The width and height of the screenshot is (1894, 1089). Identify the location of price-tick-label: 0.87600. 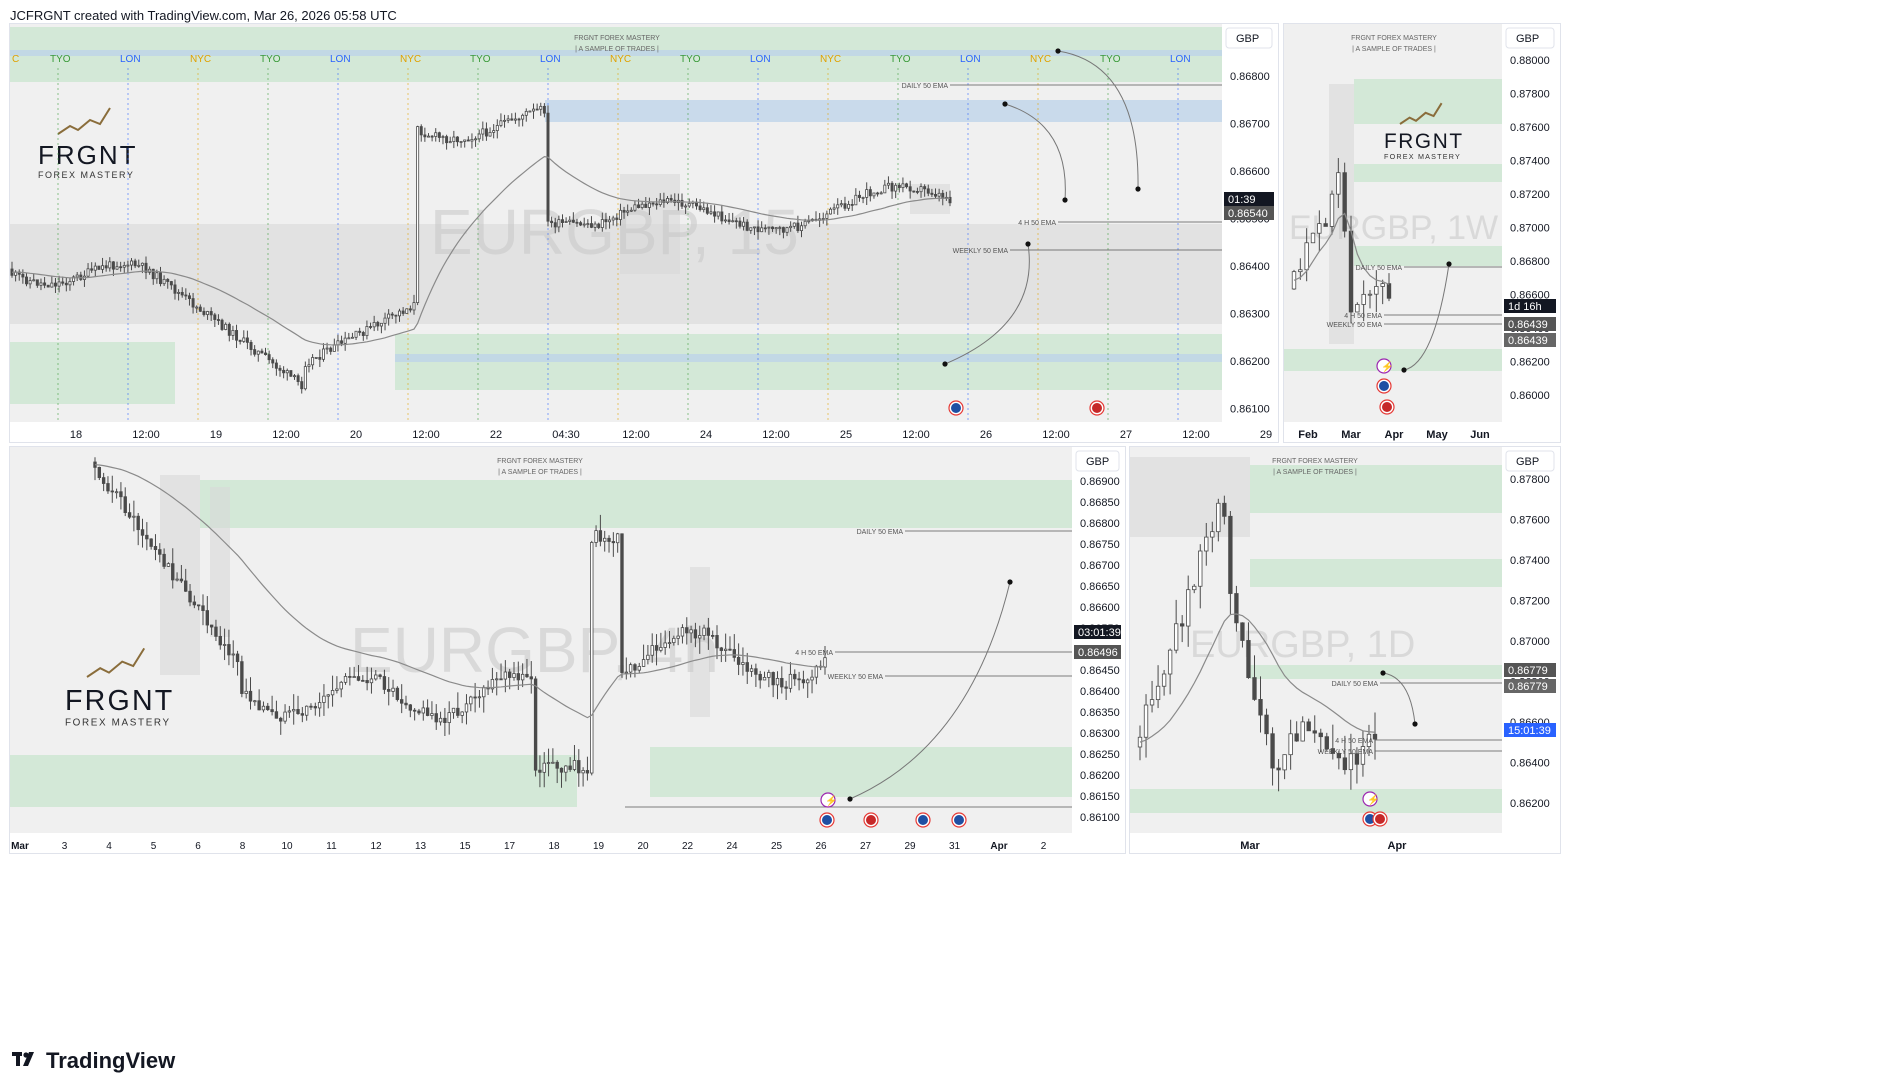
(1530, 521).